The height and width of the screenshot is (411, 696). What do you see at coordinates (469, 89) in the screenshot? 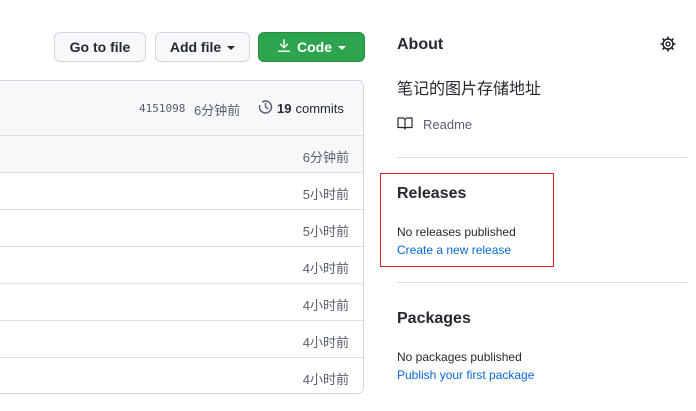
I see `repo-description: 笔记的图片存储地址` at bounding box center [469, 89].